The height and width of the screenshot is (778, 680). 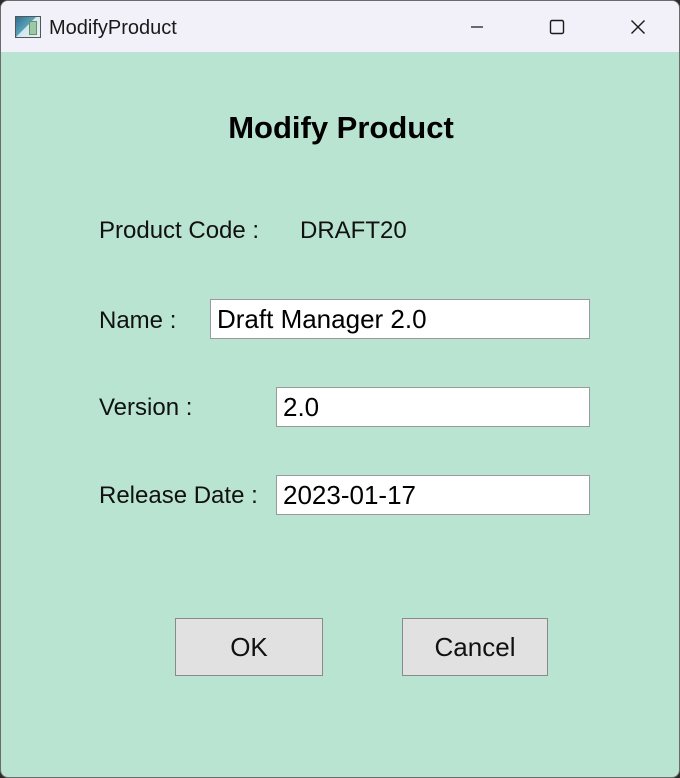 What do you see at coordinates (475, 647) in the screenshot?
I see `cancel-button: Cancel` at bounding box center [475, 647].